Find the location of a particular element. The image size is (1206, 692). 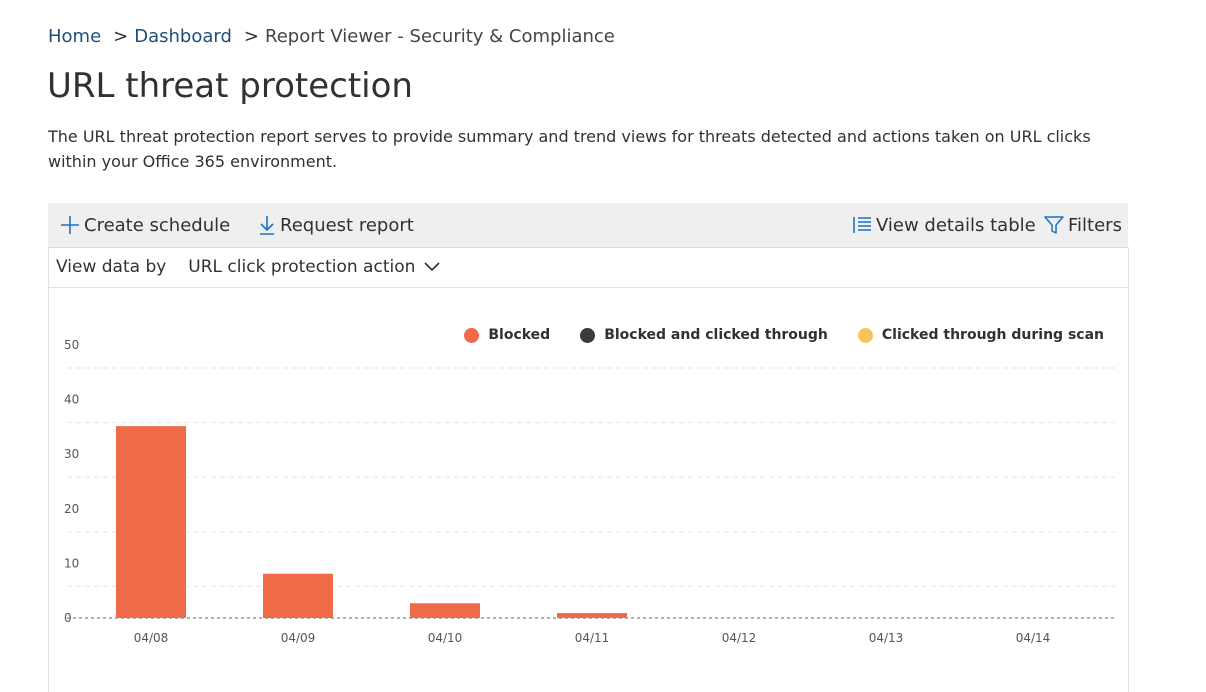

view-details-table-button: View details table is located at coordinates (944, 225).